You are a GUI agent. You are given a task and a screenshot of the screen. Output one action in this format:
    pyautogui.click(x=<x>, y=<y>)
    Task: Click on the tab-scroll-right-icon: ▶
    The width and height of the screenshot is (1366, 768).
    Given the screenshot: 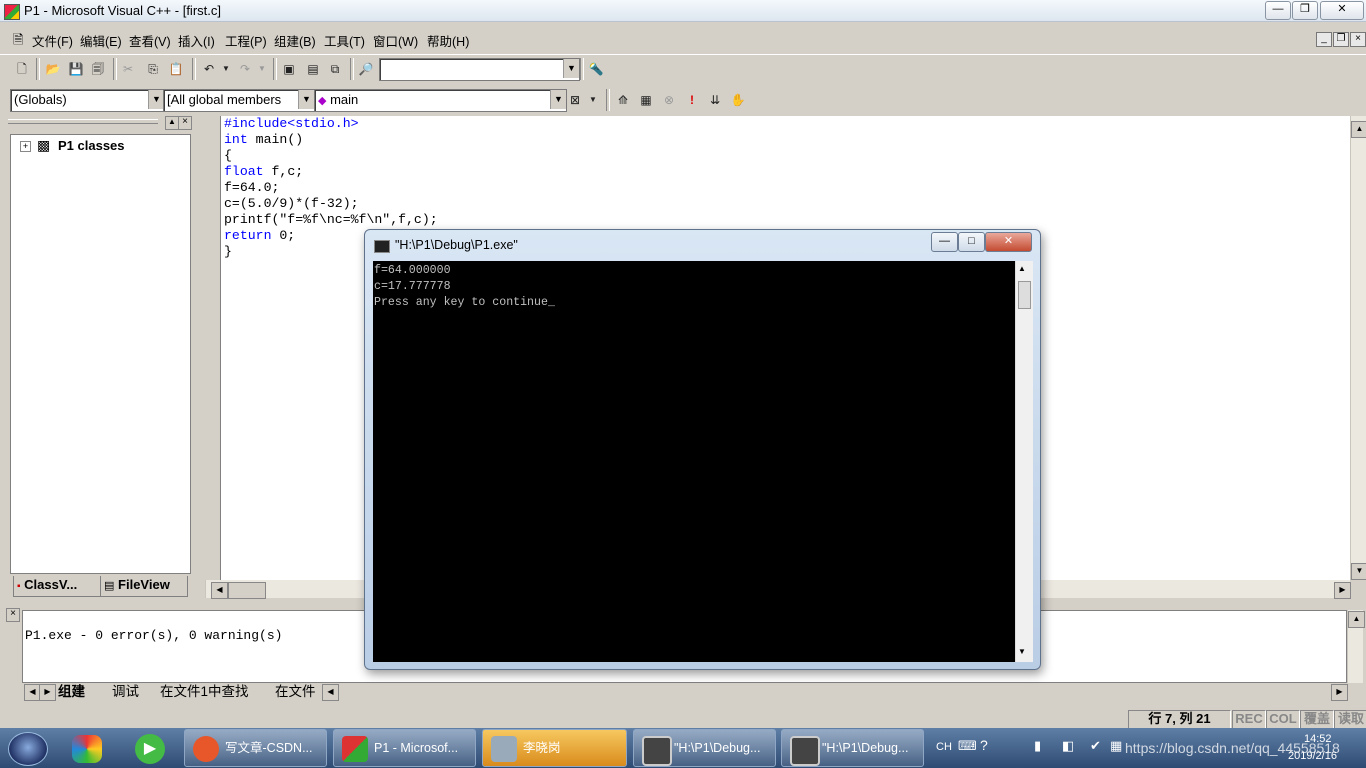 What is the action you would take?
    pyautogui.click(x=47, y=692)
    